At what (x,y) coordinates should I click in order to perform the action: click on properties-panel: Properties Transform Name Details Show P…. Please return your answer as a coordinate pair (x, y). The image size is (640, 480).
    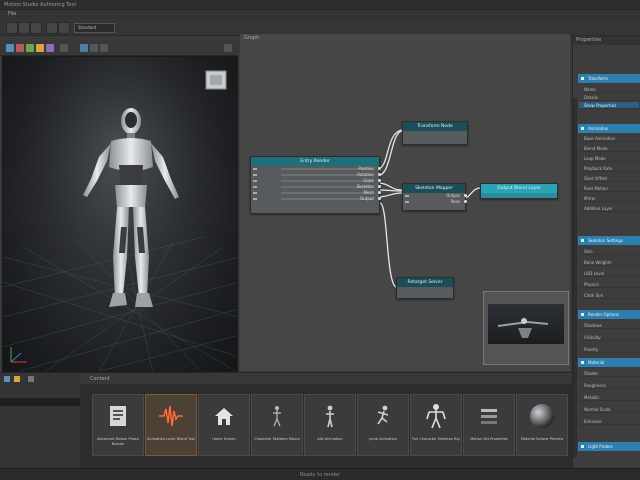
    Looking at the image, I should click on (606, 252).